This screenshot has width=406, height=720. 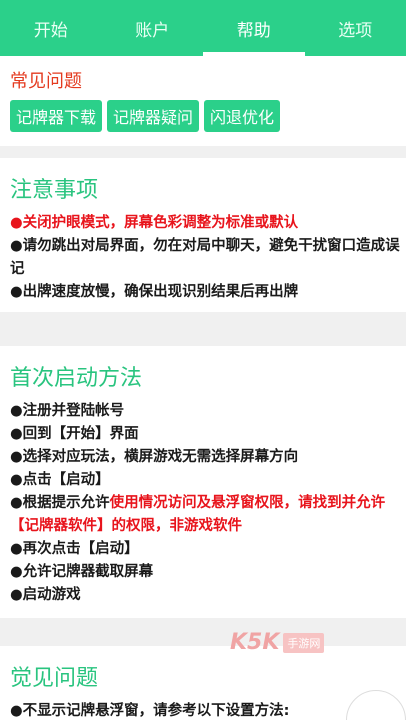 I want to click on tab-label: 开始, so click(x=50, y=30).